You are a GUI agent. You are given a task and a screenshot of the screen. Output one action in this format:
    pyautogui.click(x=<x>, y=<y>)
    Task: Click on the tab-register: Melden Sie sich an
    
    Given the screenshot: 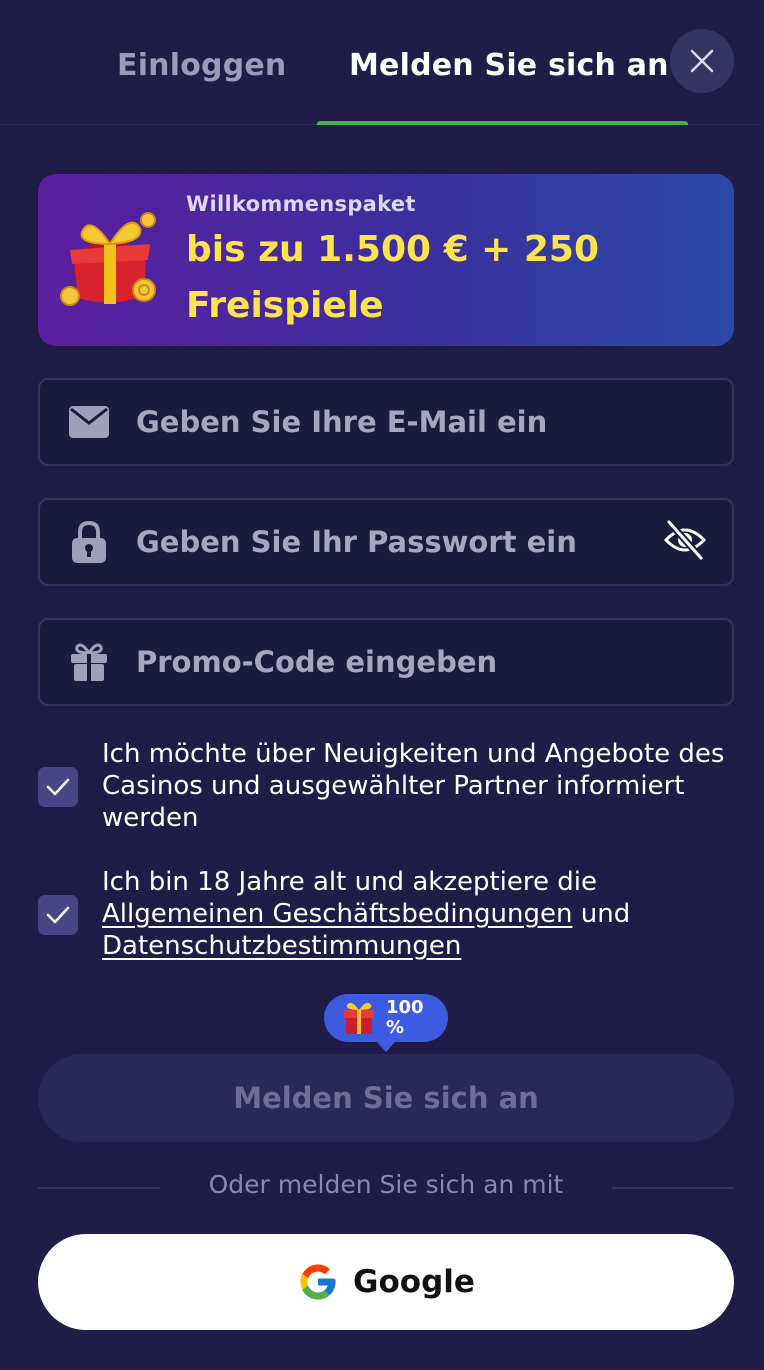 What is the action you would take?
    pyautogui.click(x=509, y=65)
    